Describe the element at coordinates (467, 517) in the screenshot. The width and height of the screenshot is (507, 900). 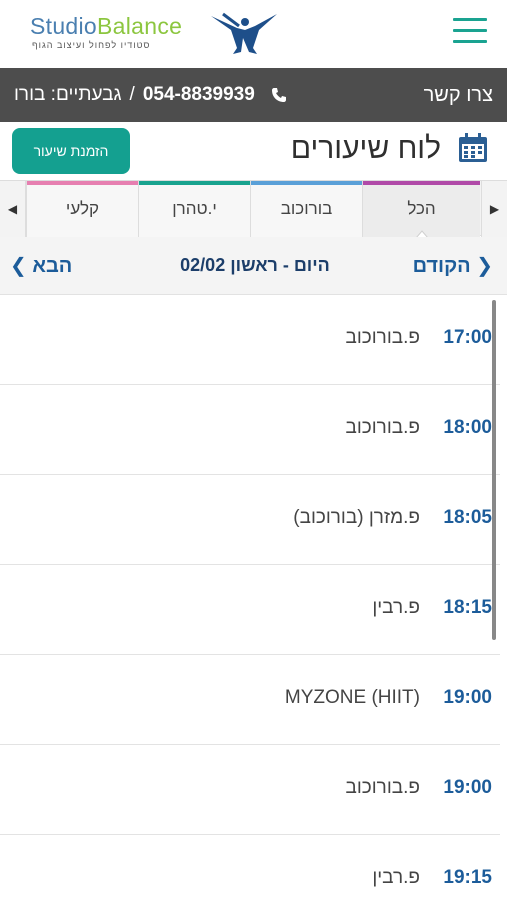
I see `class-time: 18:05` at that location.